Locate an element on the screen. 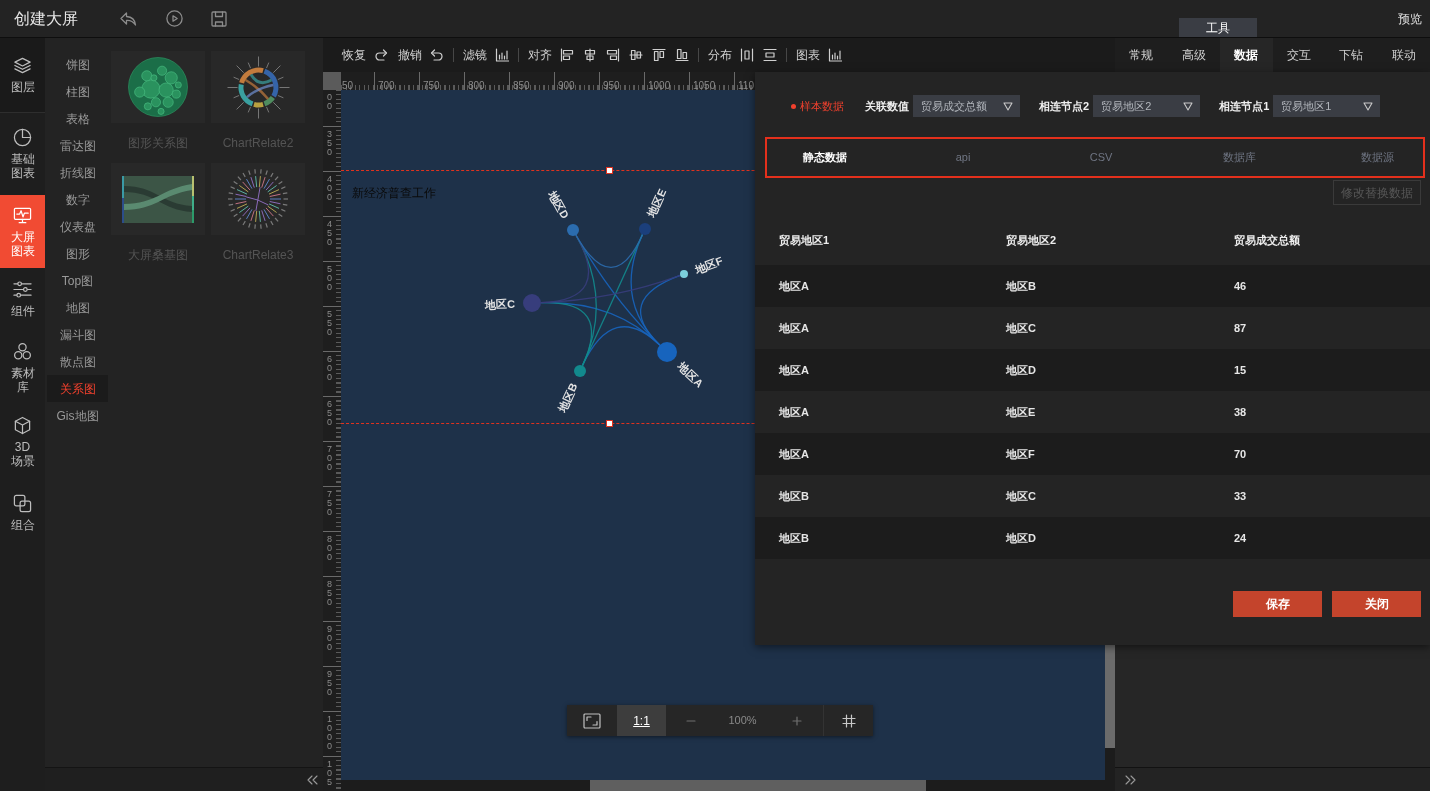  category-item: 关系图 is located at coordinates (77, 388).